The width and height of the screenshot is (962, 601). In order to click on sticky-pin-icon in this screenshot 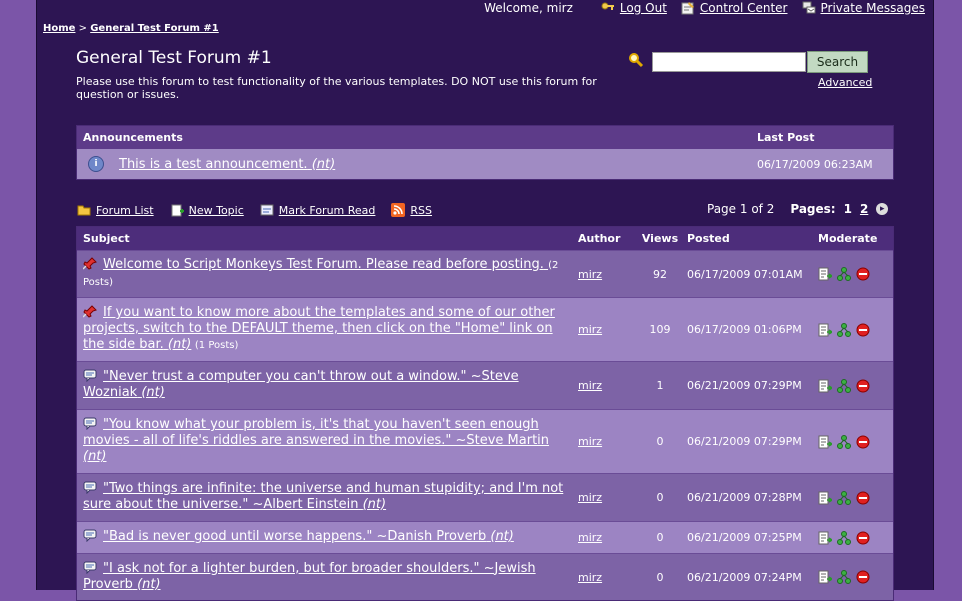, I will do `click(90, 311)`.